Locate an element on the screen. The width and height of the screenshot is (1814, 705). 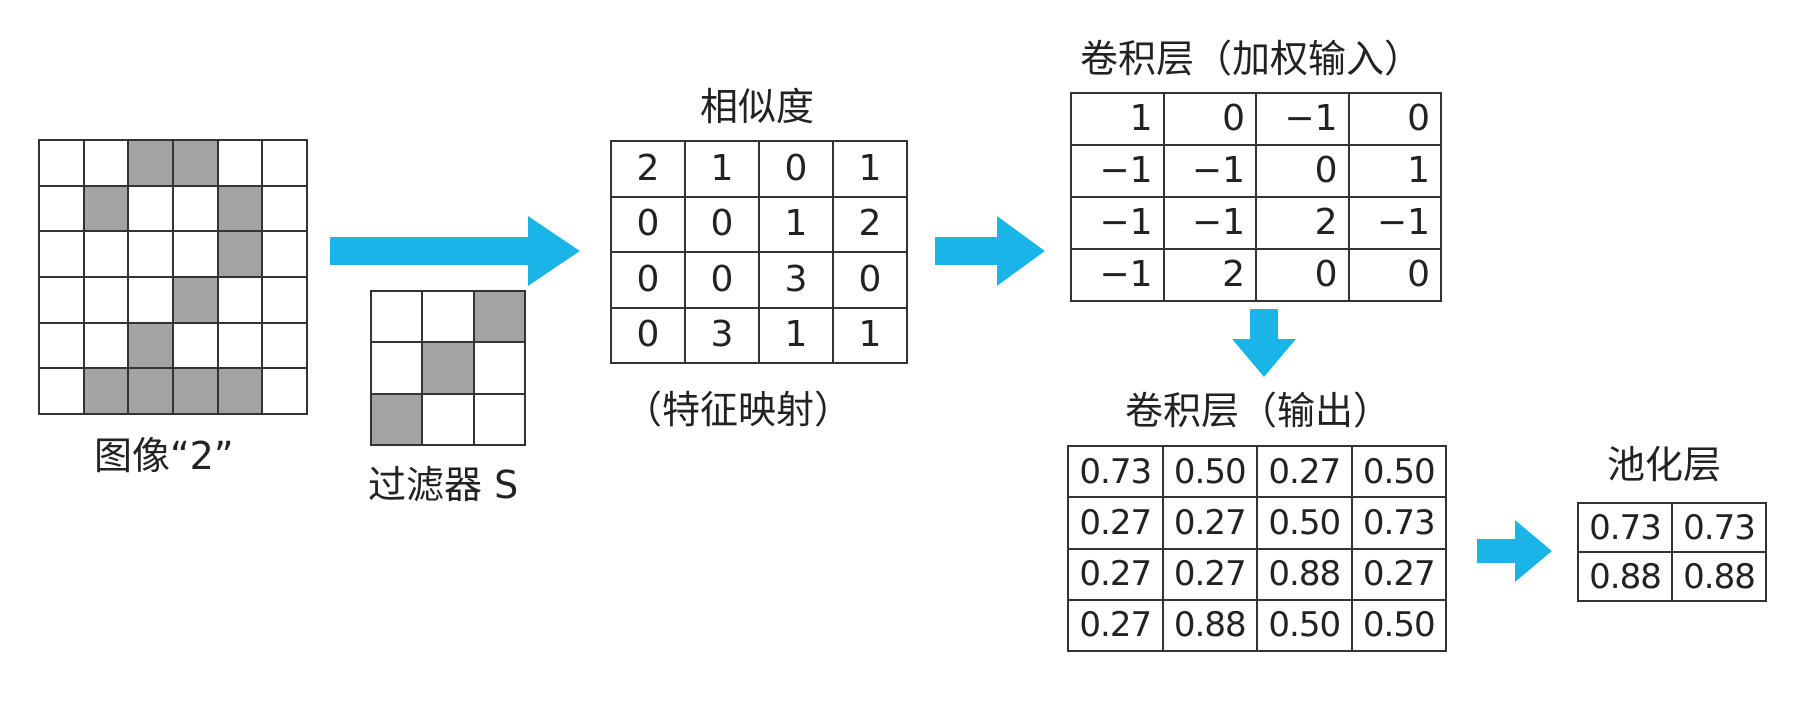
conv-input-title: 卷积层（加权输入） is located at coordinates (1251, 59).